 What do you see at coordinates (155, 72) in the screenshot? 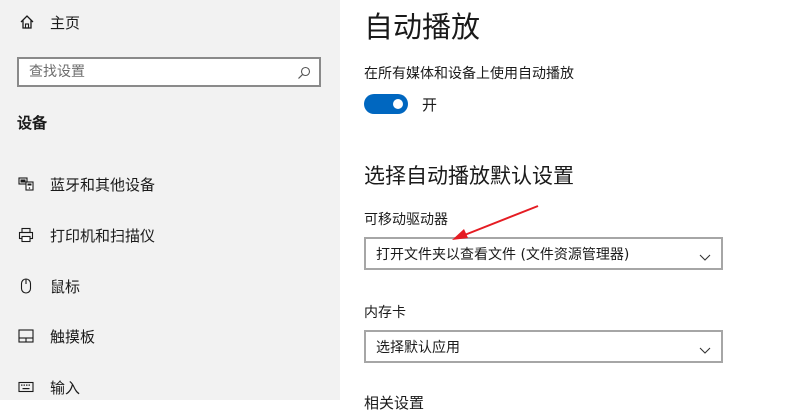
I see `search-input` at bounding box center [155, 72].